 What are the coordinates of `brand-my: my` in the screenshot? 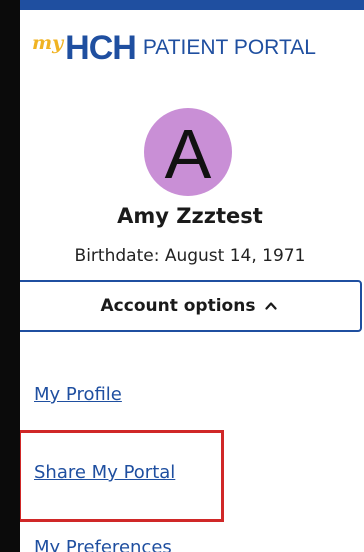 It's located at (48, 43).